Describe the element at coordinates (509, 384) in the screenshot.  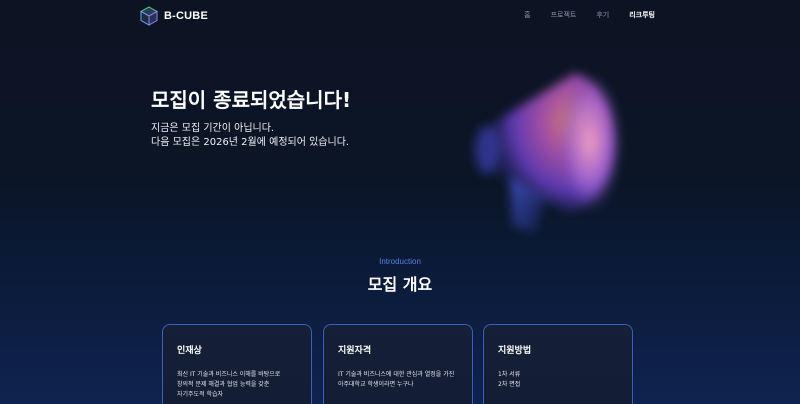
I see `card-line: 2차 면접` at that location.